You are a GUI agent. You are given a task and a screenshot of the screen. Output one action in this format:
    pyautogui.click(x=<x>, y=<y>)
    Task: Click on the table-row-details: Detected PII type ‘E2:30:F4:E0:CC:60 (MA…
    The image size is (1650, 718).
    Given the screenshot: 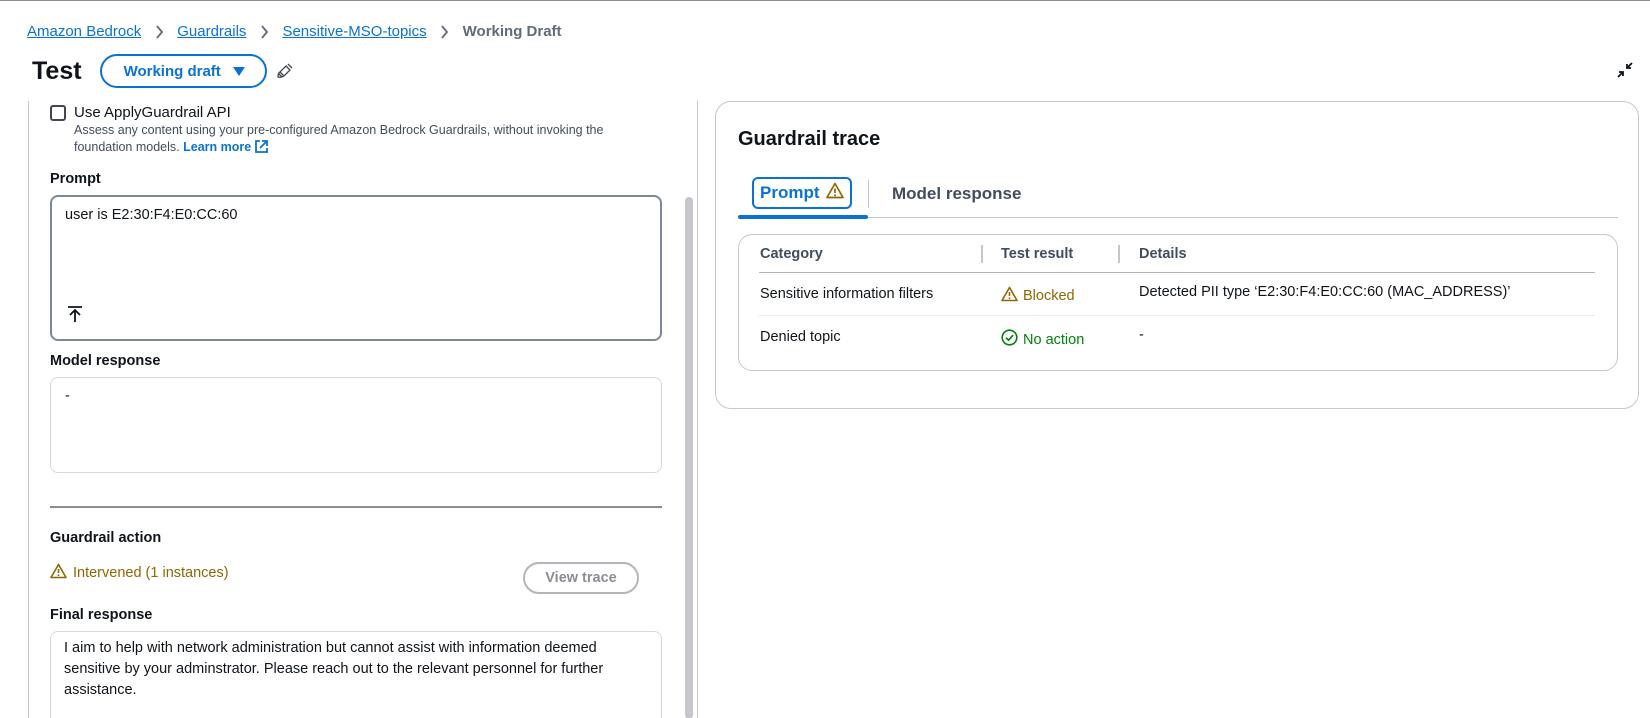 What is the action you would take?
    pyautogui.click(x=1325, y=292)
    